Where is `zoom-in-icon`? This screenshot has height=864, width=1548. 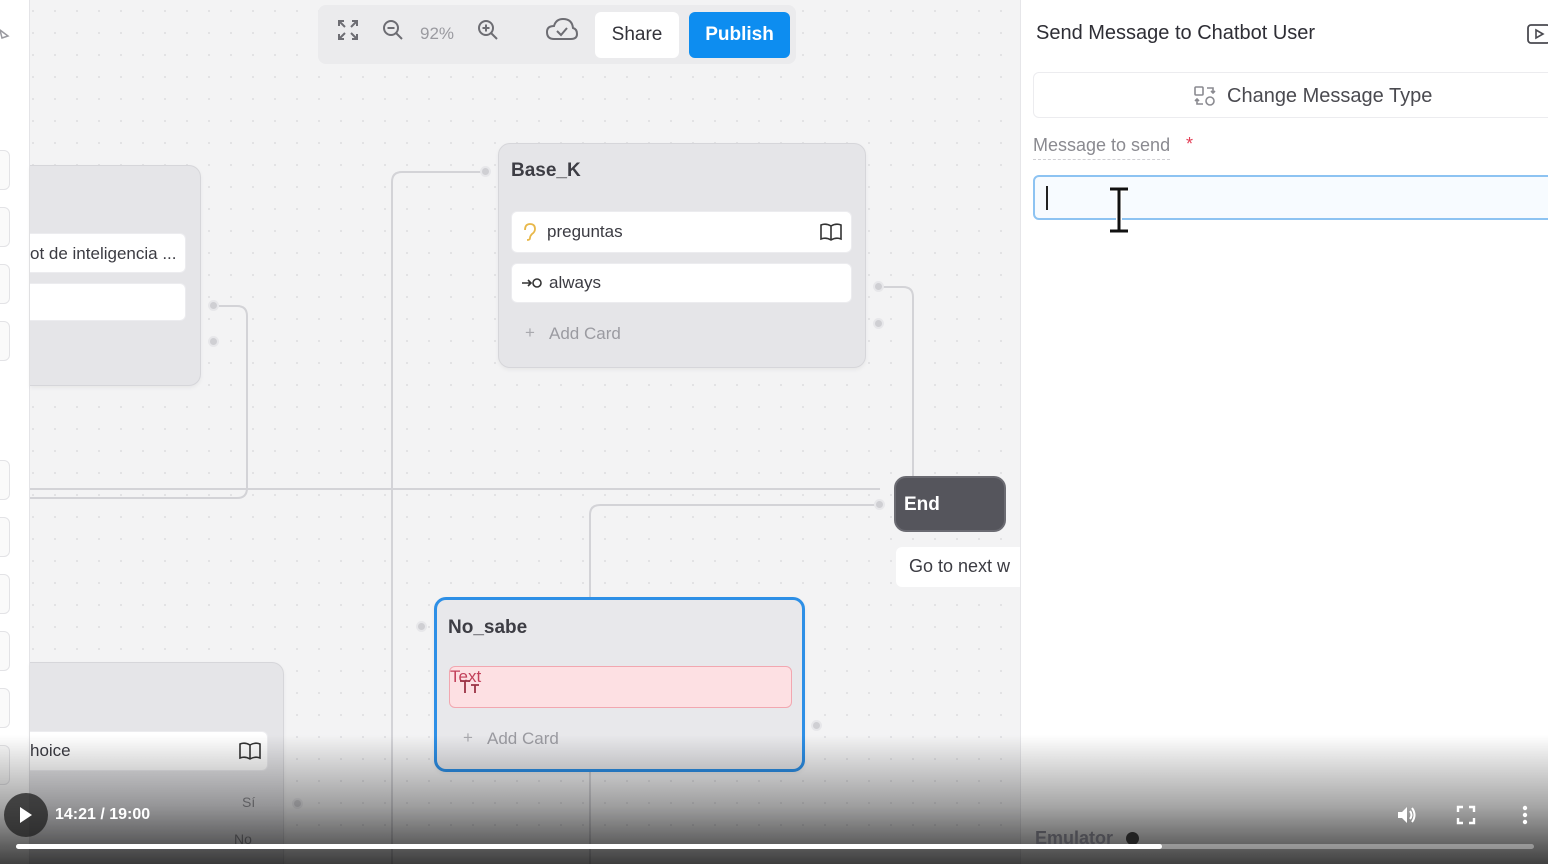 zoom-in-icon is located at coordinates (488, 30).